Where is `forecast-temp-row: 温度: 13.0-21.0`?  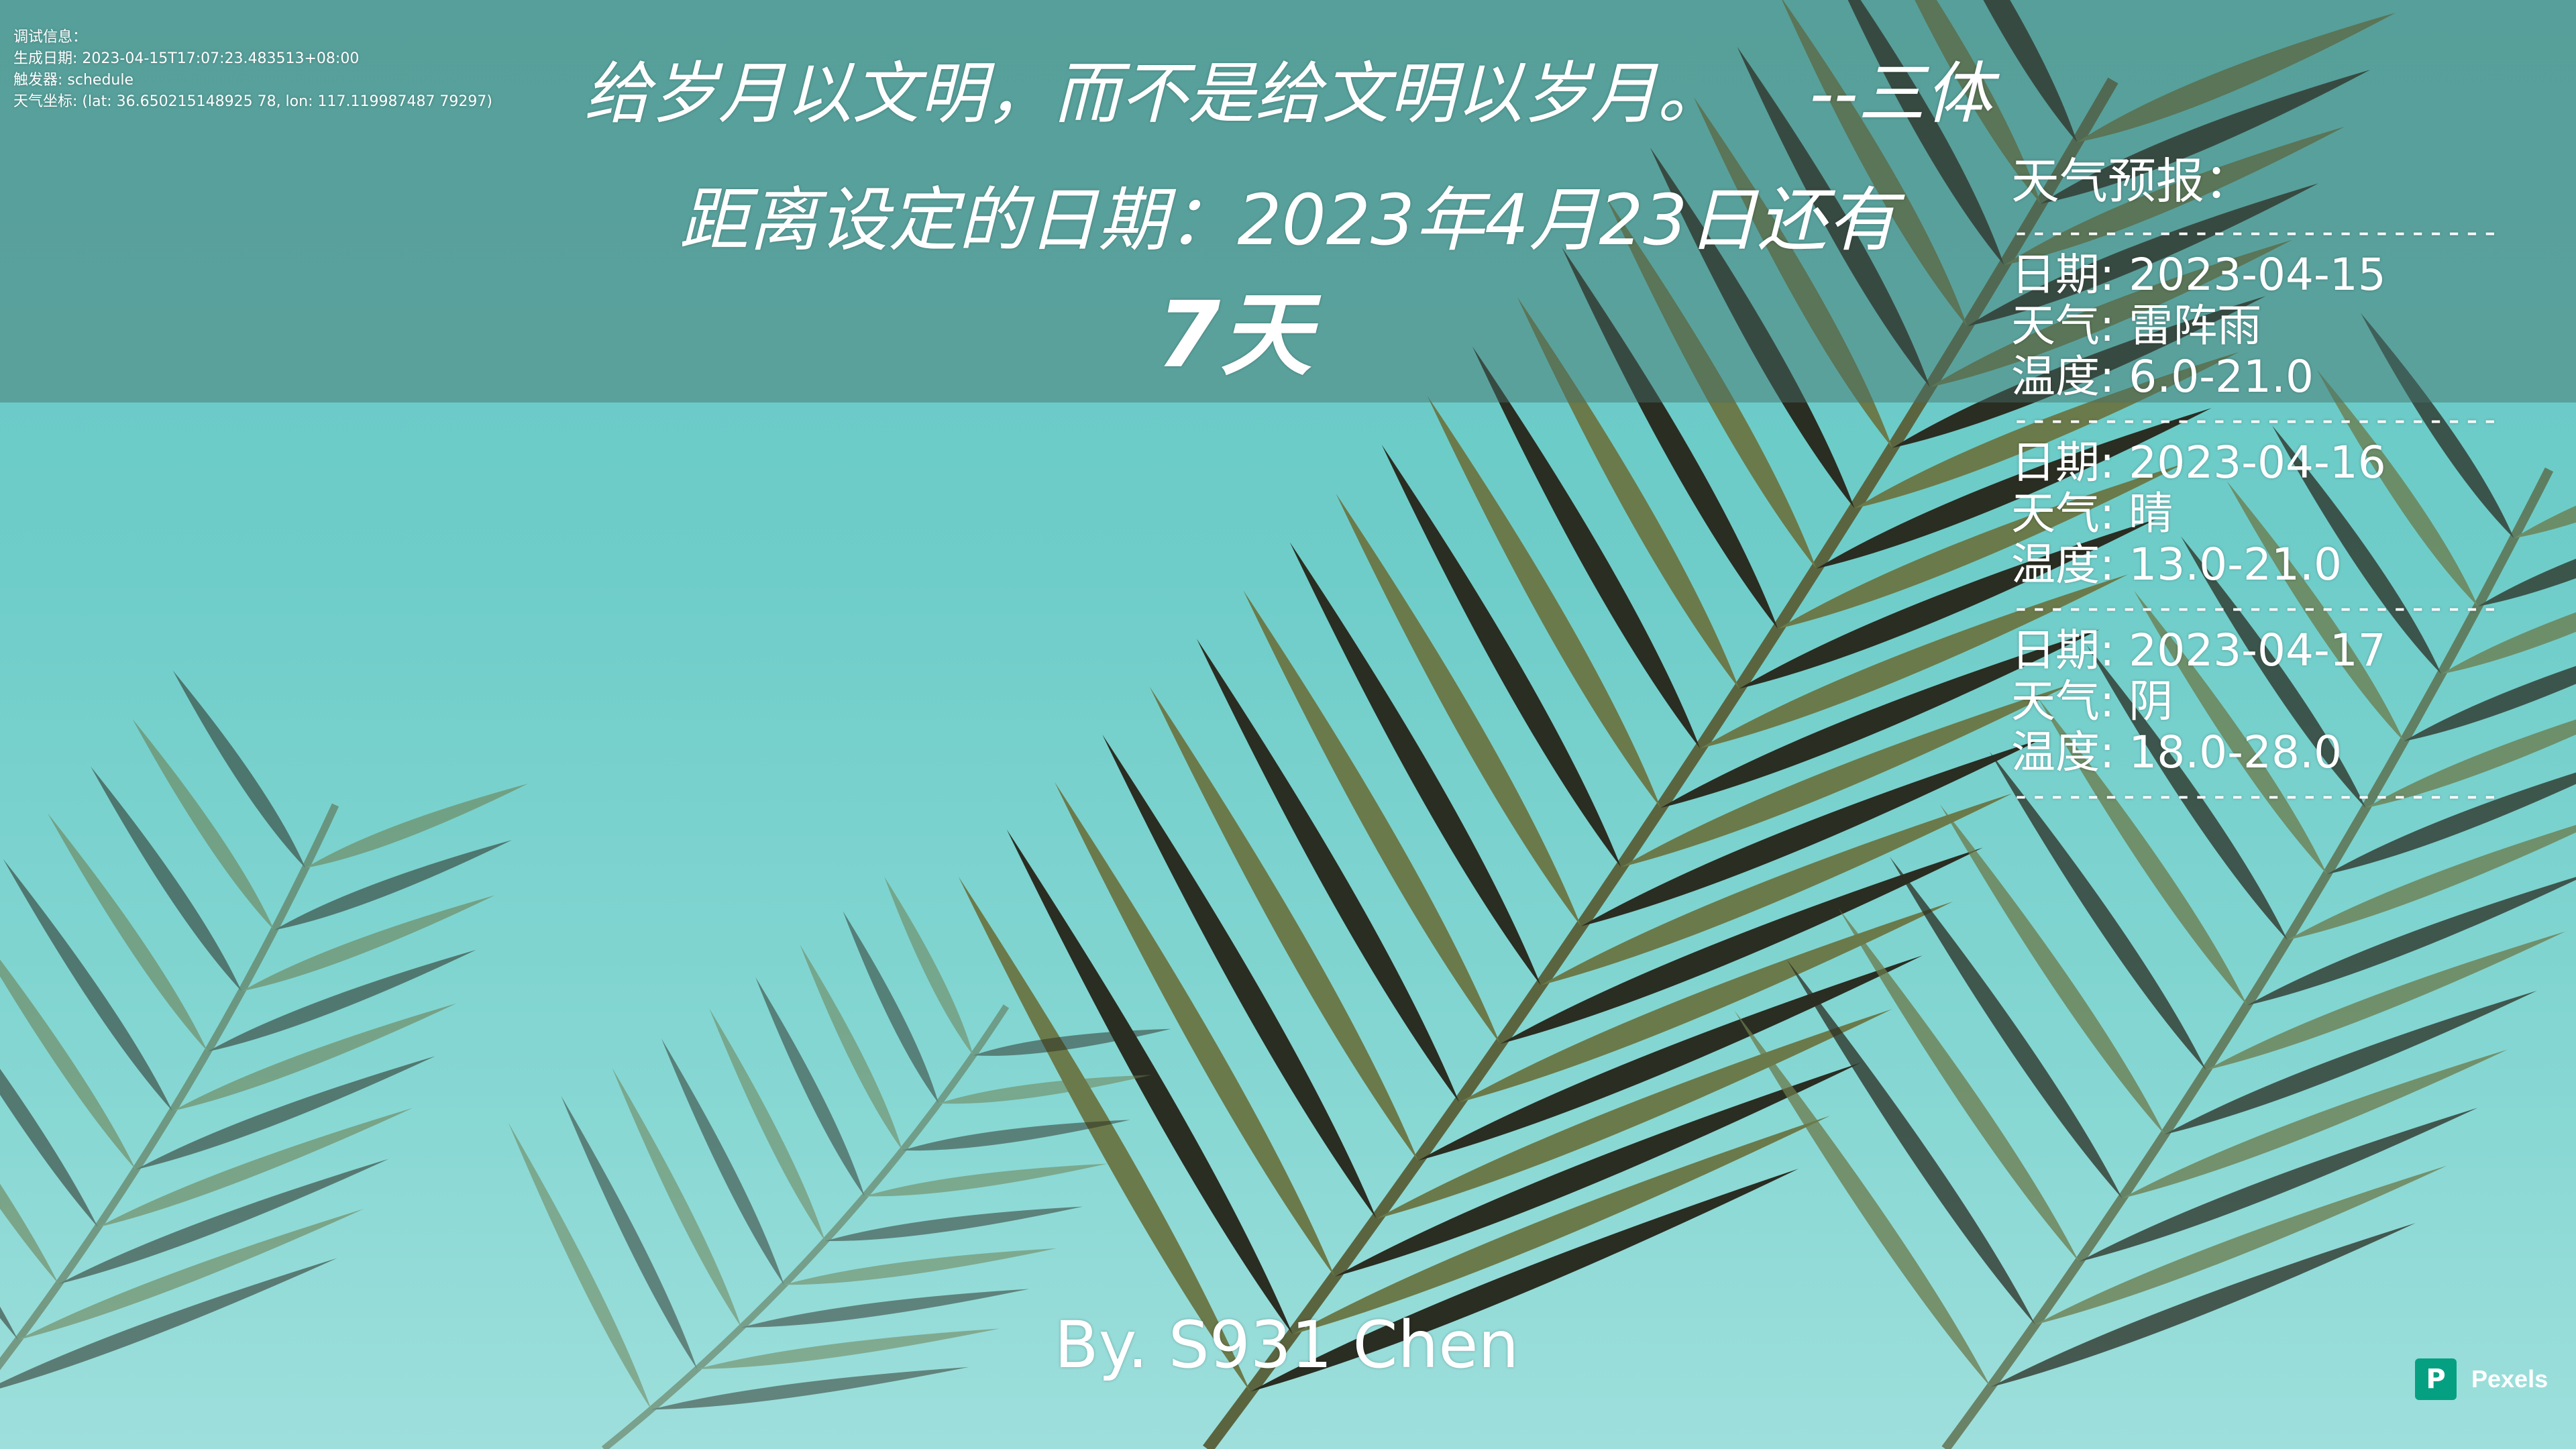
forecast-temp-row: 温度: 13.0-21.0 is located at coordinates (2176, 564).